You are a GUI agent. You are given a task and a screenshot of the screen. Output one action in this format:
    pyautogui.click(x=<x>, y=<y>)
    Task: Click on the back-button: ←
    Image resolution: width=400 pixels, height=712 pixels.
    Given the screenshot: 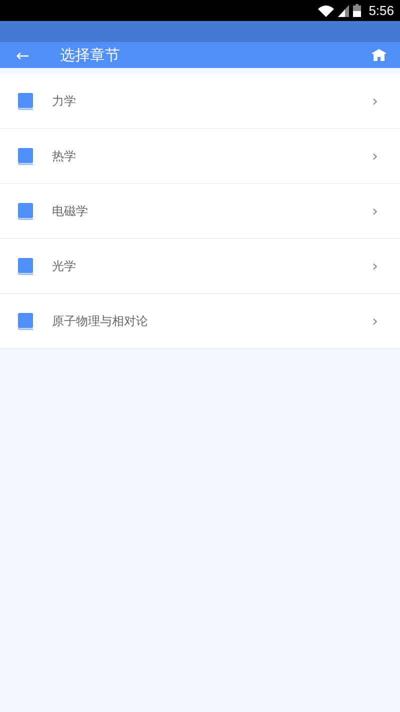 What is the action you would take?
    pyautogui.click(x=38, y=55)
    